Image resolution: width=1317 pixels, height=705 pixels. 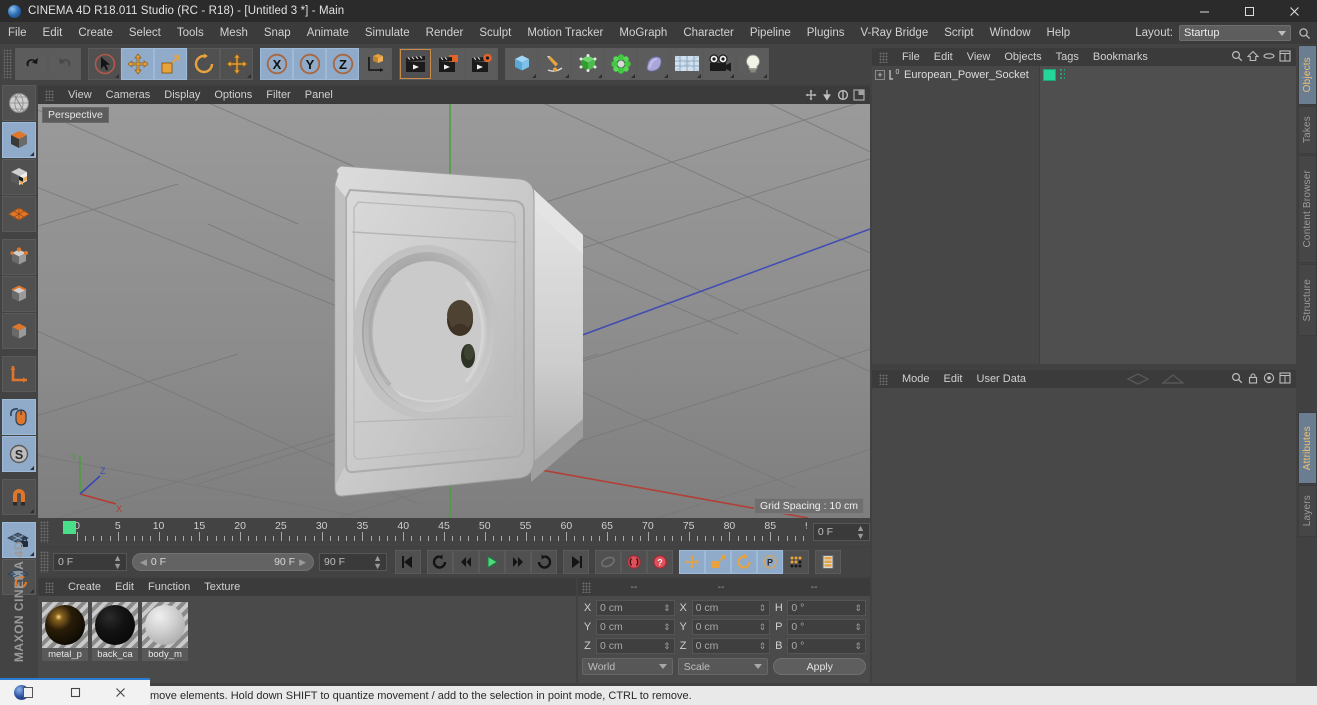 What do you see at coordinates (634, 562) in the screenshot?
I see `record-active-objects-button` at bounding box center [634, 562].